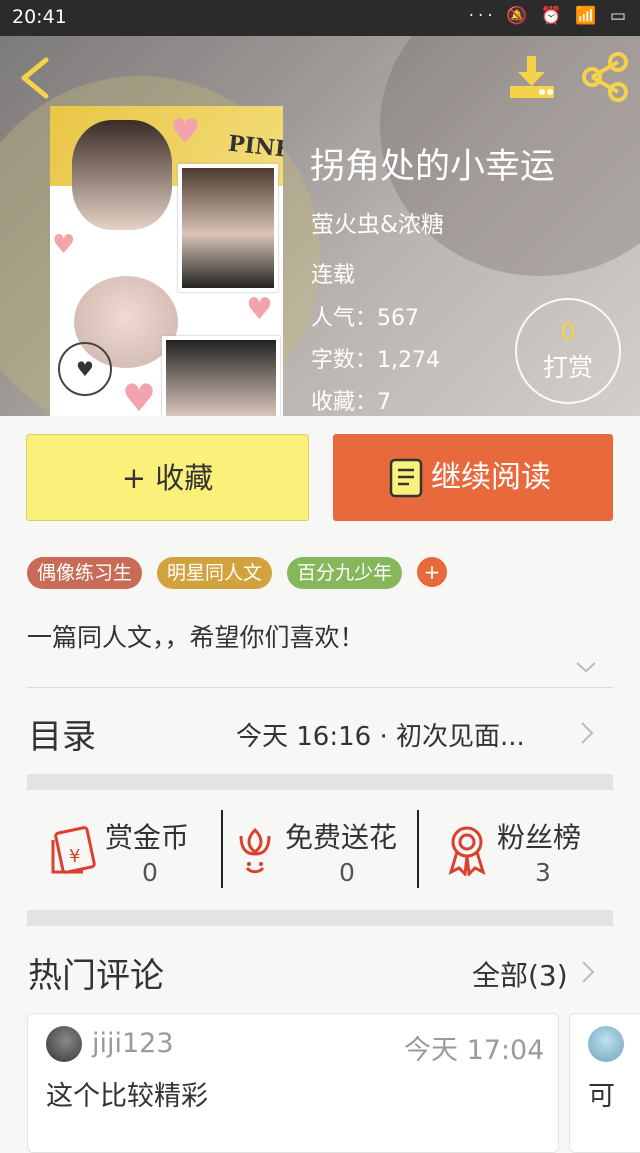  What do you see at coordinates (215, 573) in the screenshot?
I see `tag-item: 明星同人文` at bounding box center [215, 573].